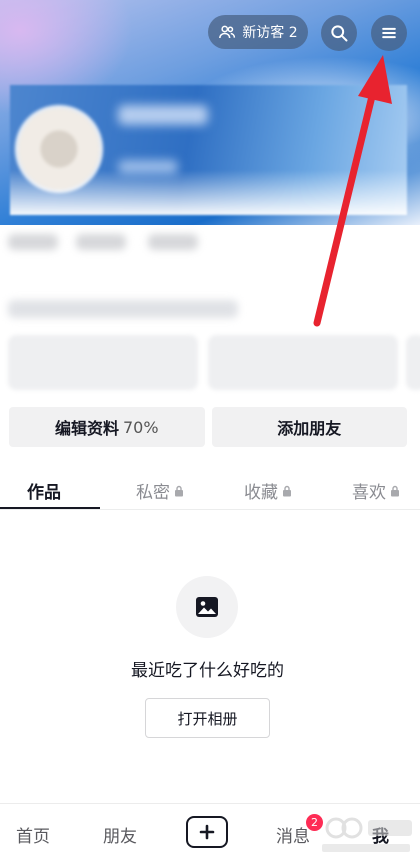 This screenshot has height=861, width=420. Describe the element at coordinates (210, 490) in the screenshot. I see `content-tabs: 作品 私密 收藏 喜欢` at that location.